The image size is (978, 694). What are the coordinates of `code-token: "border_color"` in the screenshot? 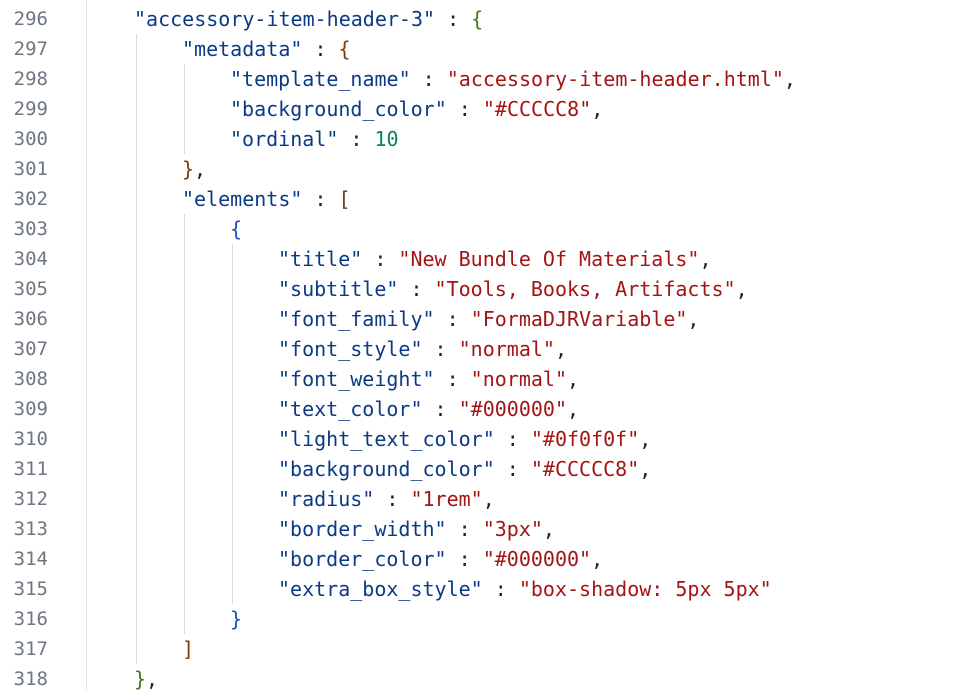 It's located at (362, 559).